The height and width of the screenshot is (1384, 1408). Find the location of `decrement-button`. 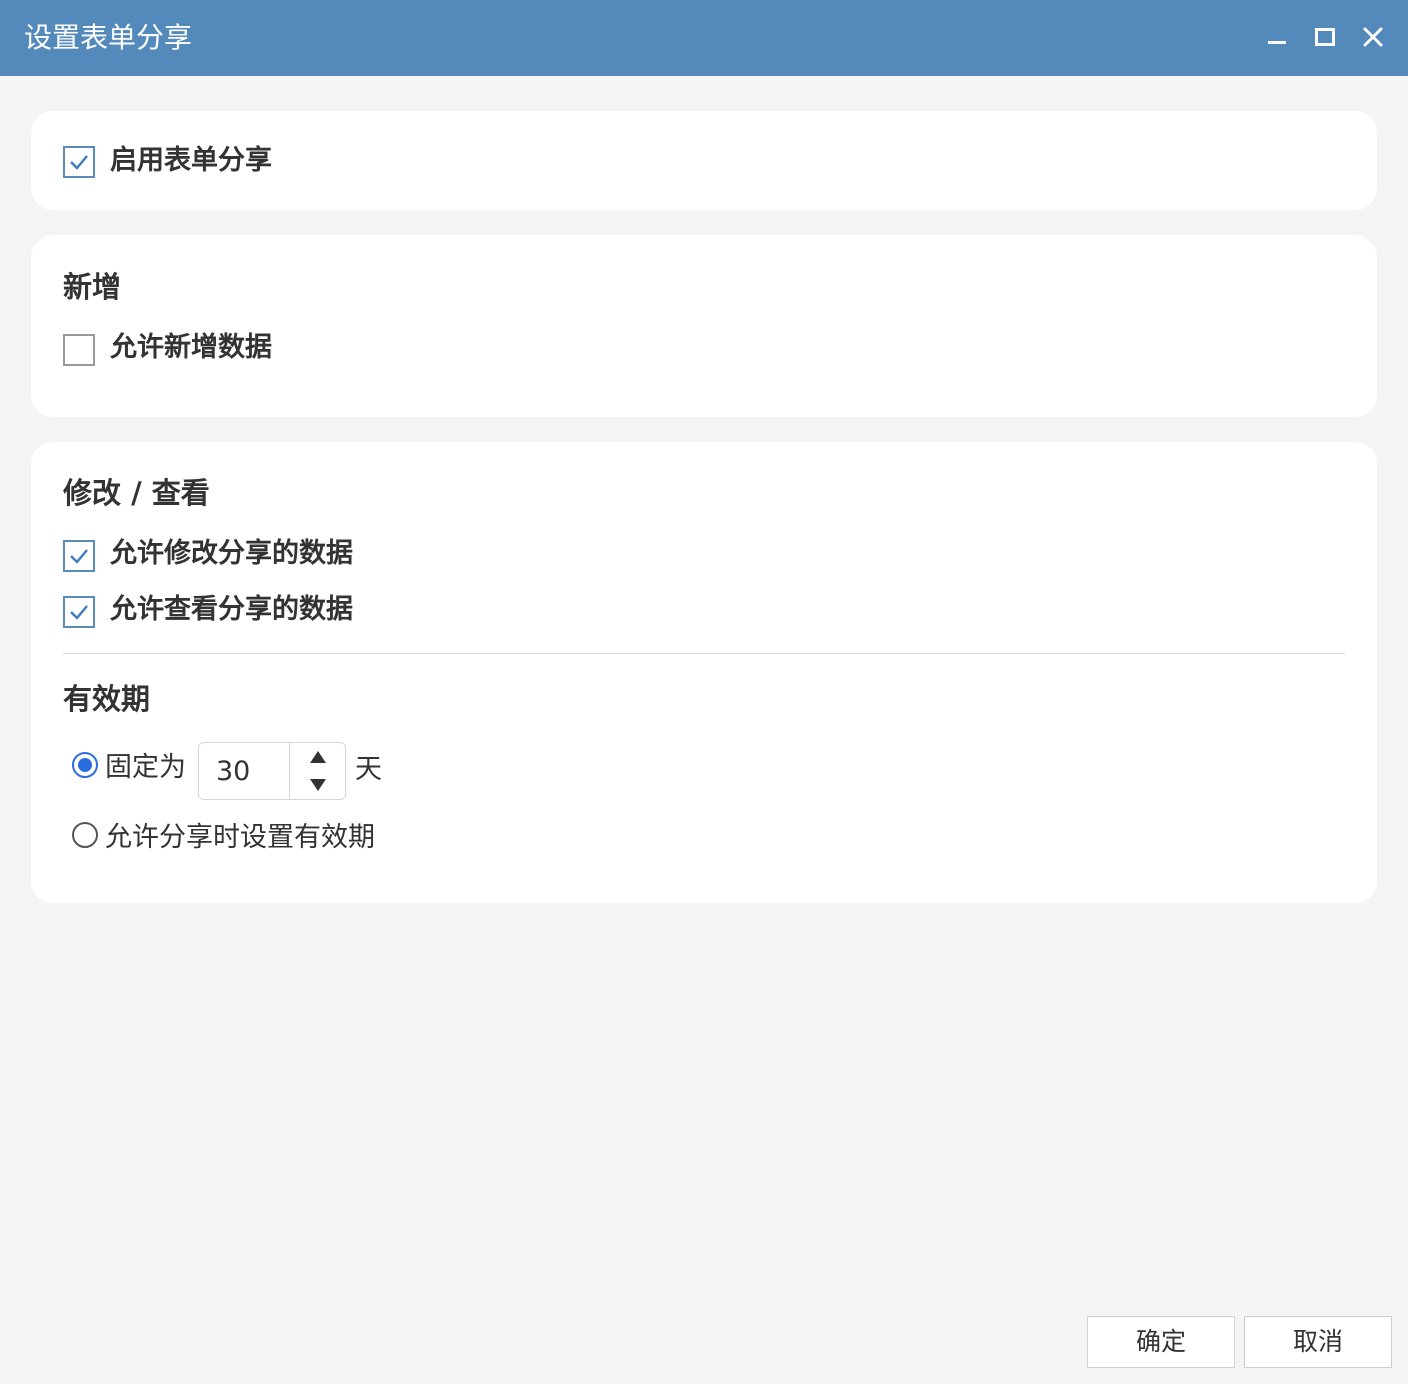

decrement-button is located at coordinates (317, 785).